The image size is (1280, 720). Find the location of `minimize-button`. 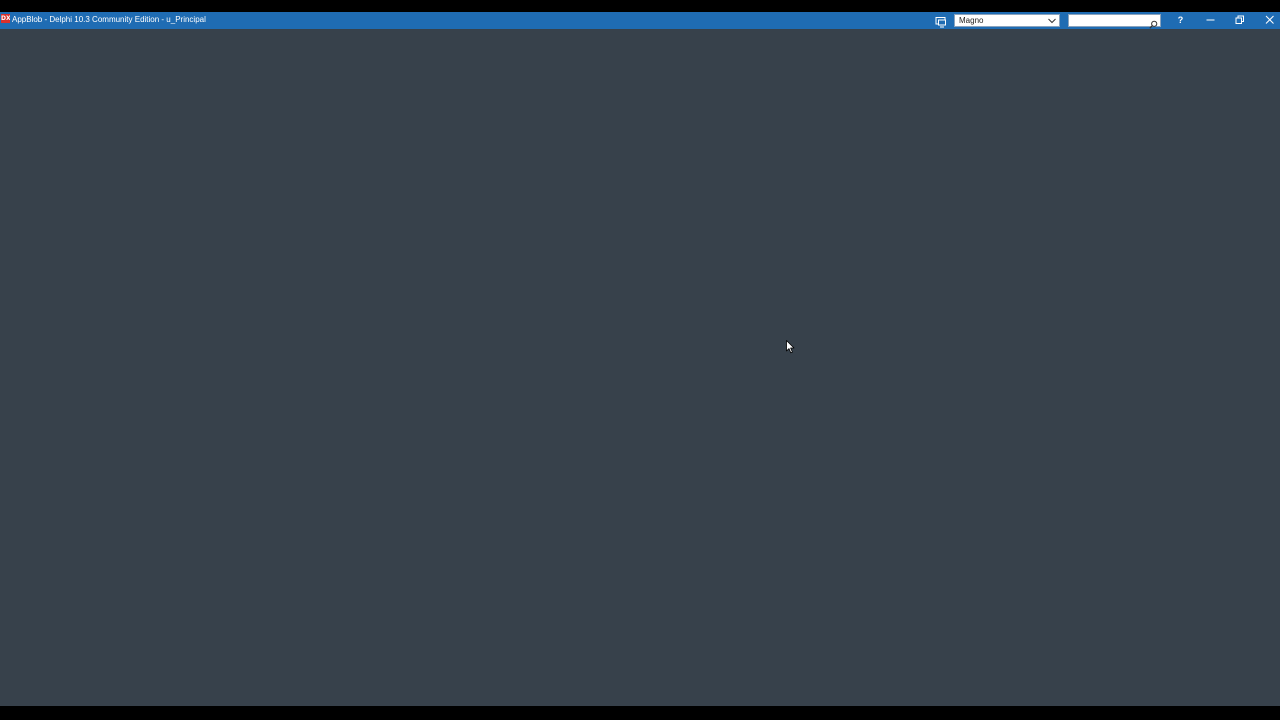

minimize-button is located at coordinates (1211, 20).